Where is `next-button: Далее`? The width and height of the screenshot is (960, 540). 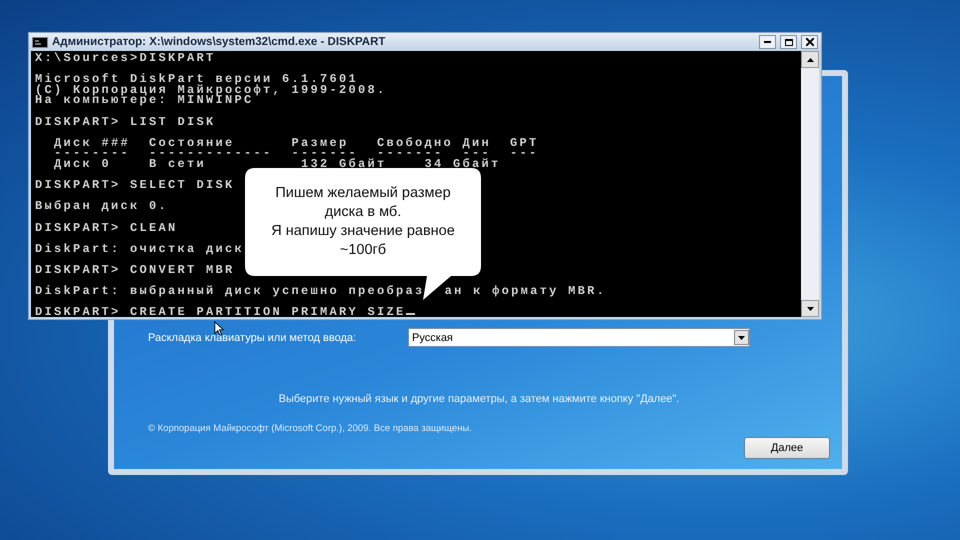 next-button: Далее is located at coordinates (787, 448).